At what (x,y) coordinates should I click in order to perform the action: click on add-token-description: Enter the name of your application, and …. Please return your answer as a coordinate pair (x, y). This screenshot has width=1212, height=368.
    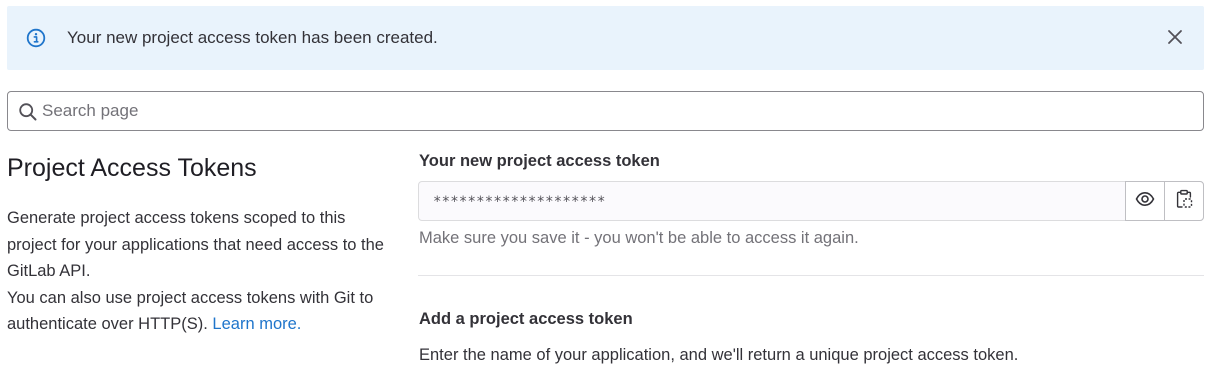
    Looking at the image, I should click on (719, 355).